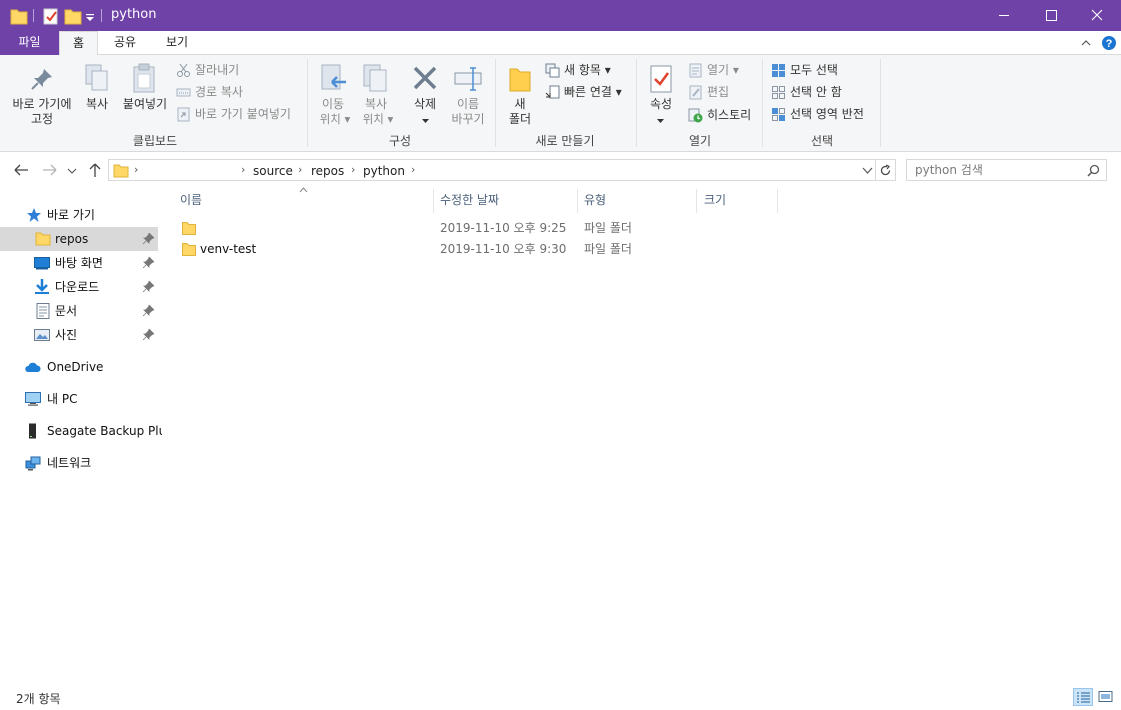 Image resolution: width=1121 pixels, height=710 pixels. What do you see at coordinates (79, 335) in the screenshot?
I see `nav-item-pictures: 사진` at bounding box center [79, 335].